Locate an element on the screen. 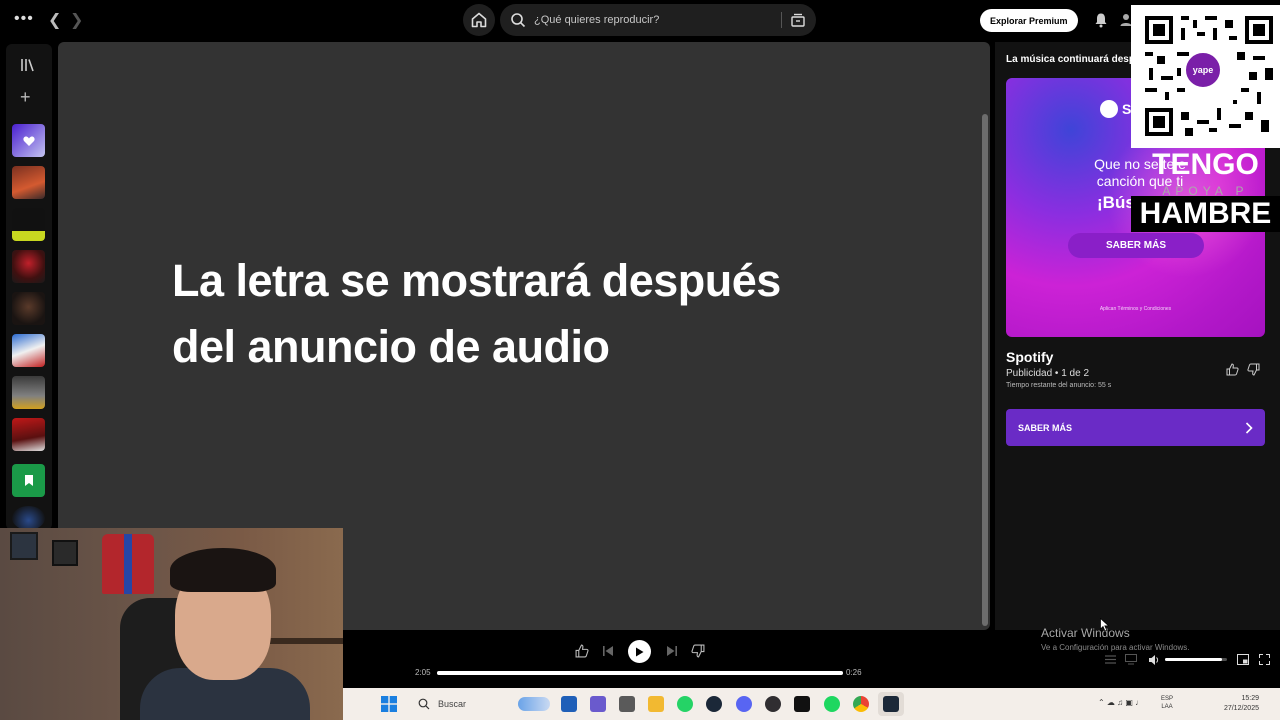 This screenshot has height=720, width=1280. progress-bar is located at coordinates (640, 673).